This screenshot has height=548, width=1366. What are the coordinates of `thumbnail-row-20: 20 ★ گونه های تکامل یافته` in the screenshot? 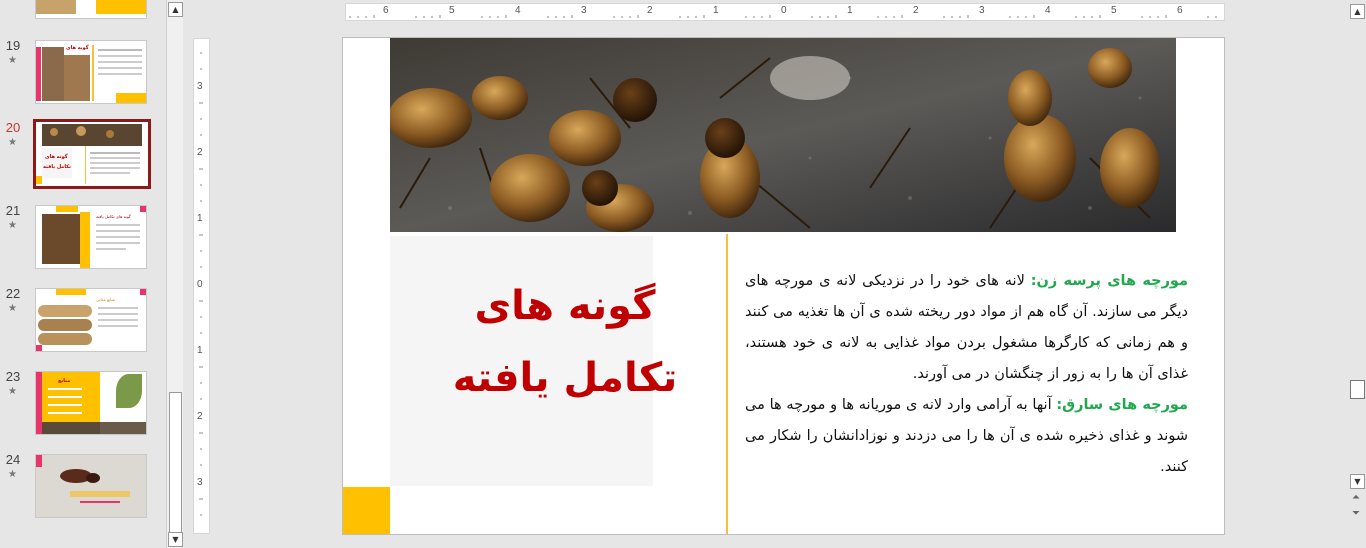 It's located at (83, 154).